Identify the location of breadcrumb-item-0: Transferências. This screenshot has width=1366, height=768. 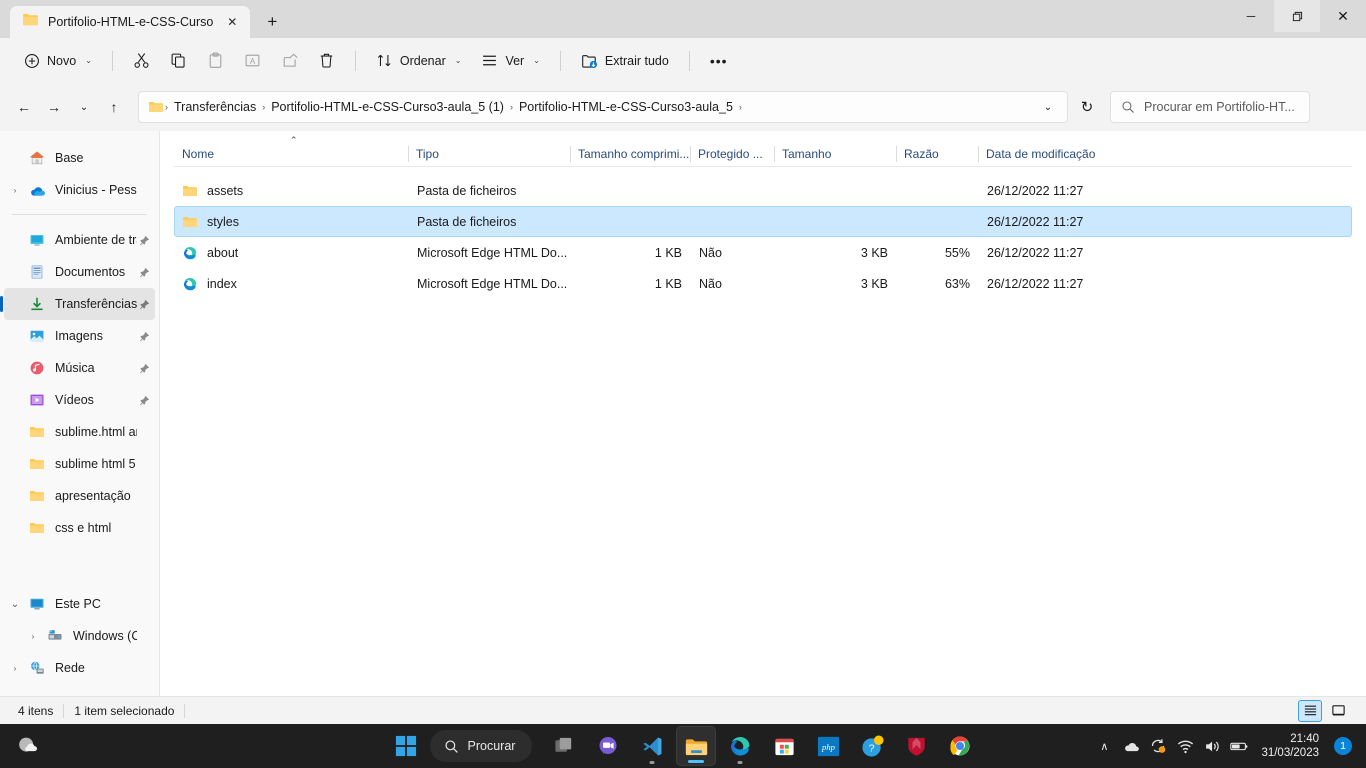
(215, 107).